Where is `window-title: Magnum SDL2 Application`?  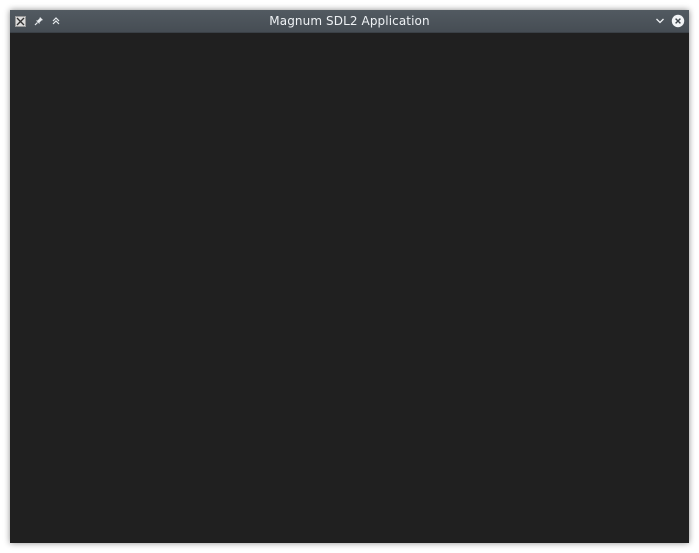 window-title: Magnum SDL2 Application is located at coordinates (349, 21).